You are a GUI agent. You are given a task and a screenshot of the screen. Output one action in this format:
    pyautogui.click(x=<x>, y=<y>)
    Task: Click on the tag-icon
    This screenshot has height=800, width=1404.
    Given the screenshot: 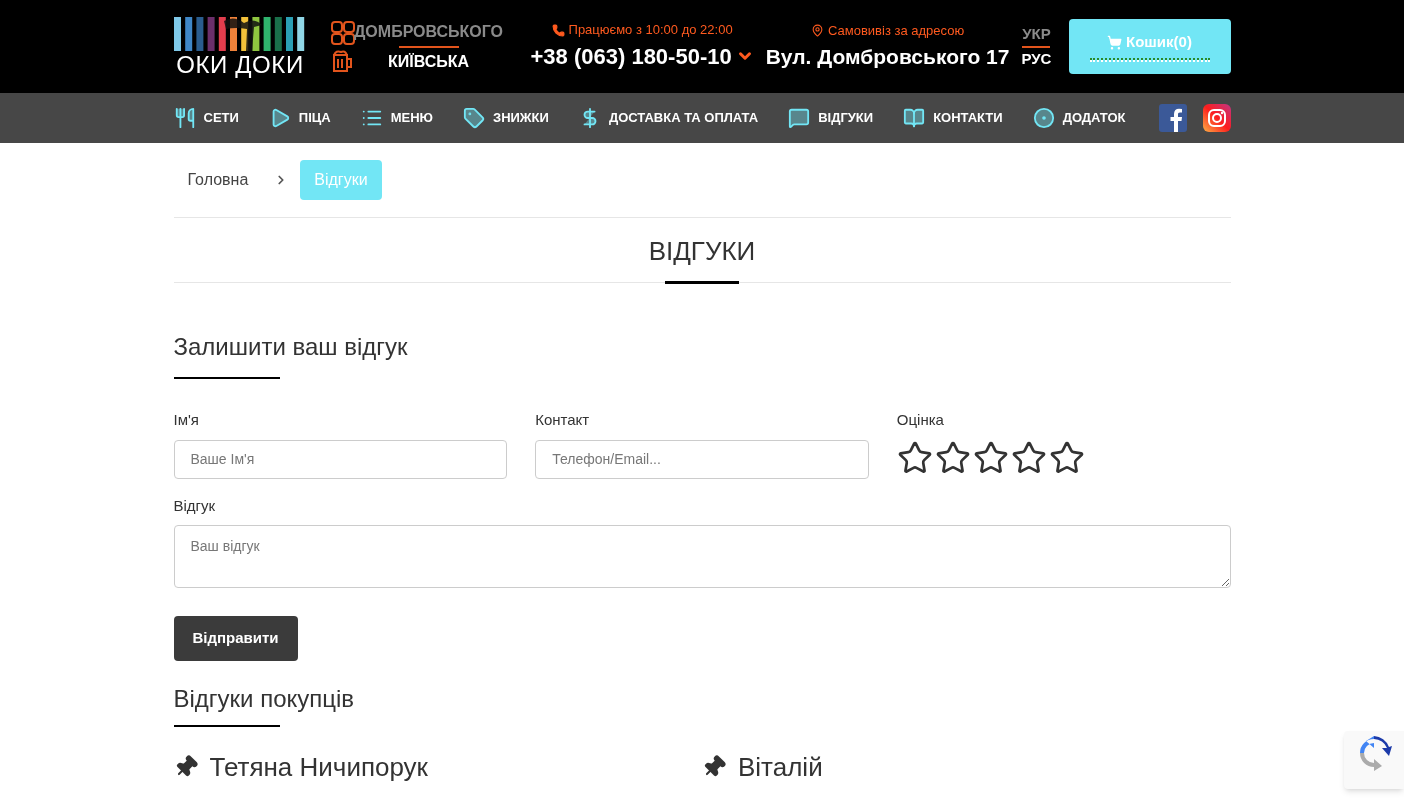 What is the action you would take?
    pyautogui.click(x=474, y=118)
    